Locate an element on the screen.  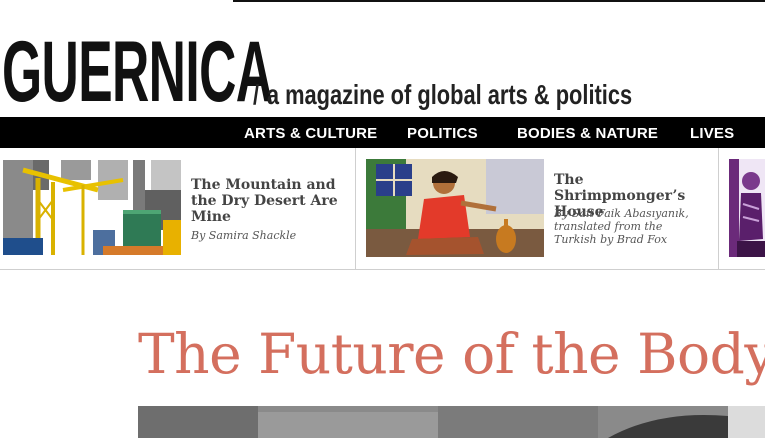
feature-byline: By Samira Shackle is located at coordinates (244, 235).